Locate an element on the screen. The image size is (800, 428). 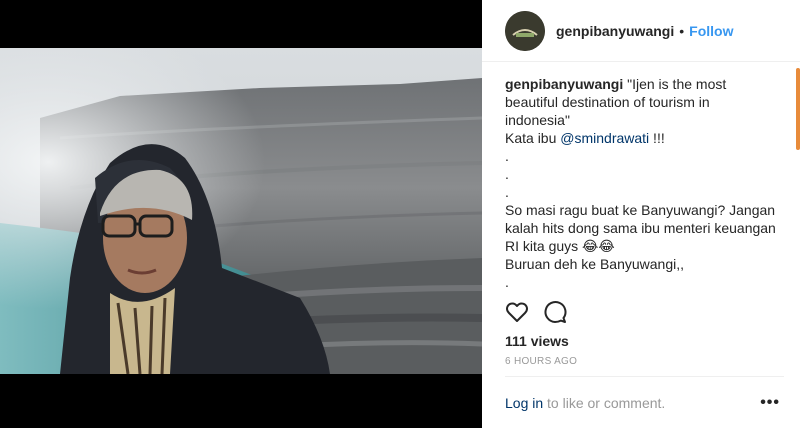
caption-line: beautiful destination of tourism in is located at coordinates (607, 102).